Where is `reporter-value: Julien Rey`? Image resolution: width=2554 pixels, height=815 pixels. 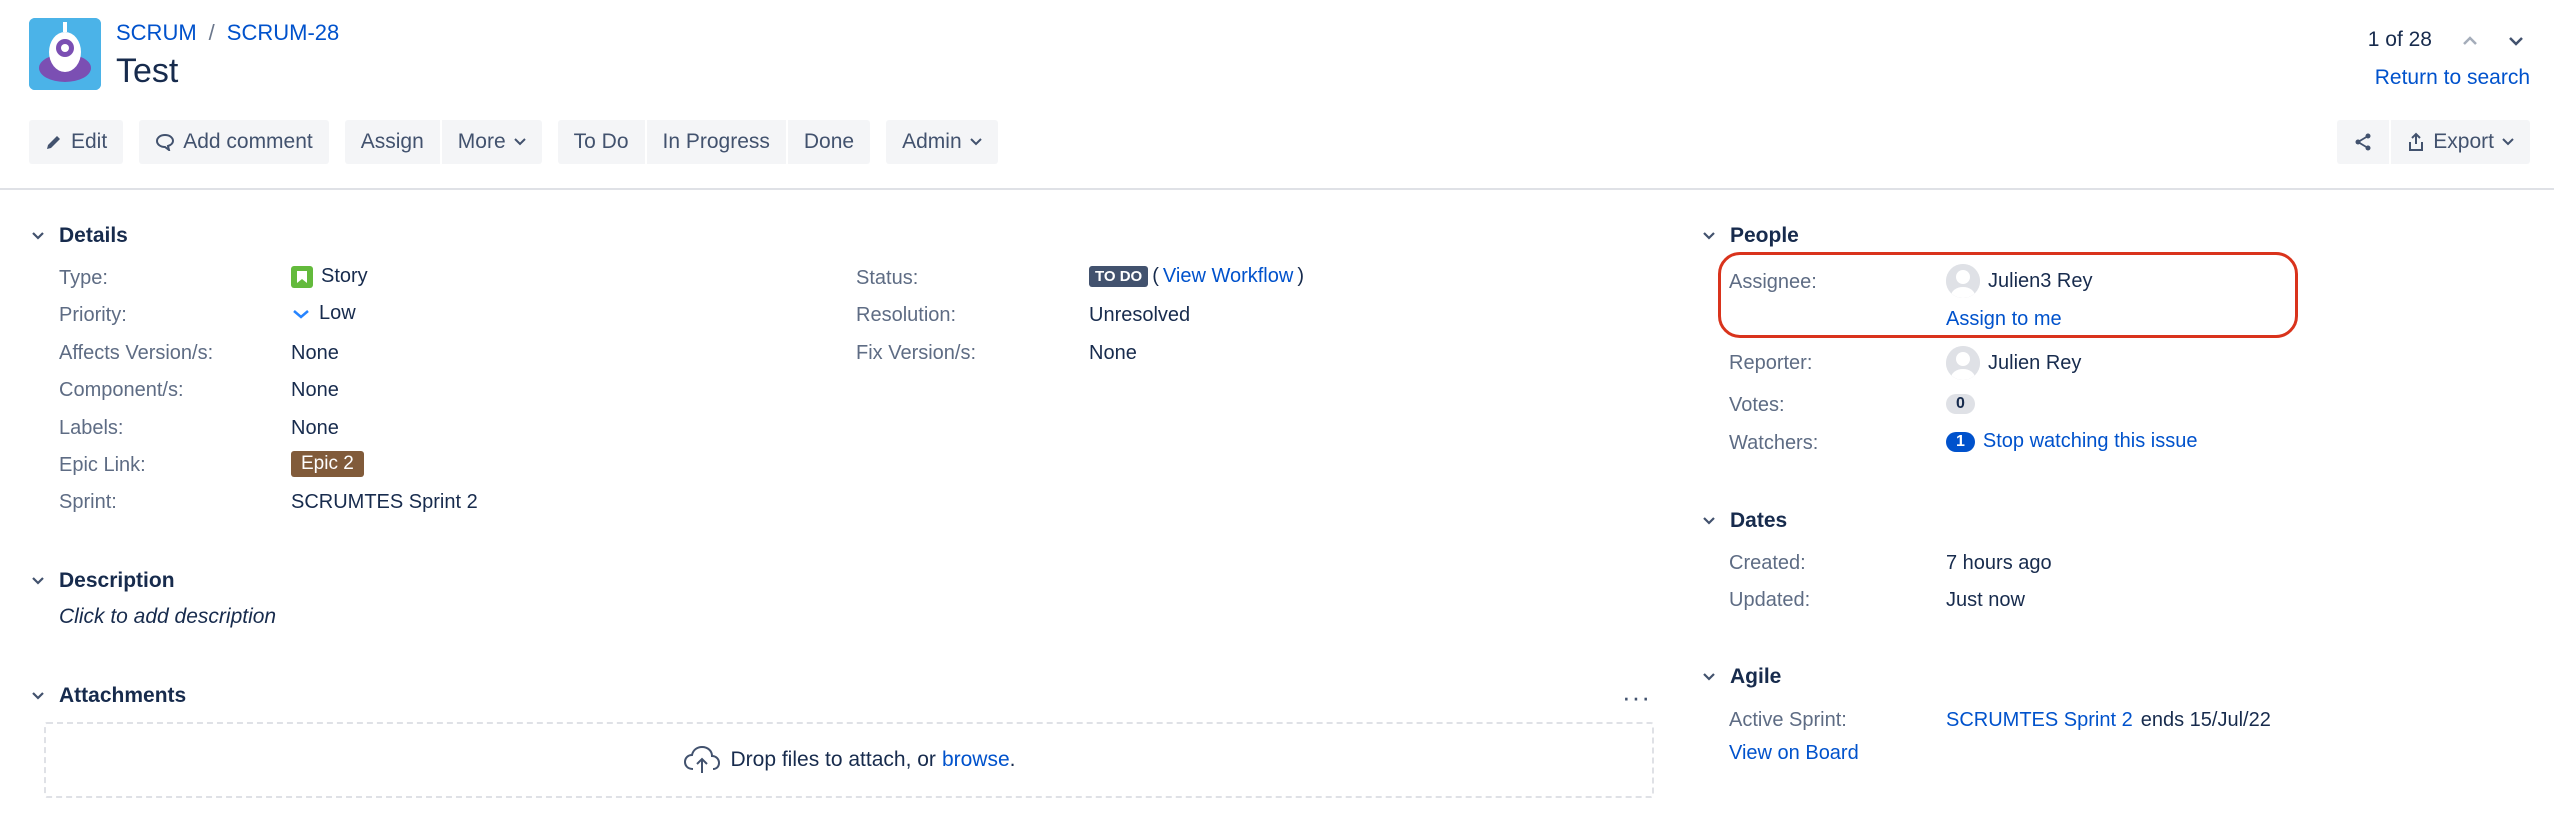 reporter-value: Julien Rey is located at coordinates (2013, 363).